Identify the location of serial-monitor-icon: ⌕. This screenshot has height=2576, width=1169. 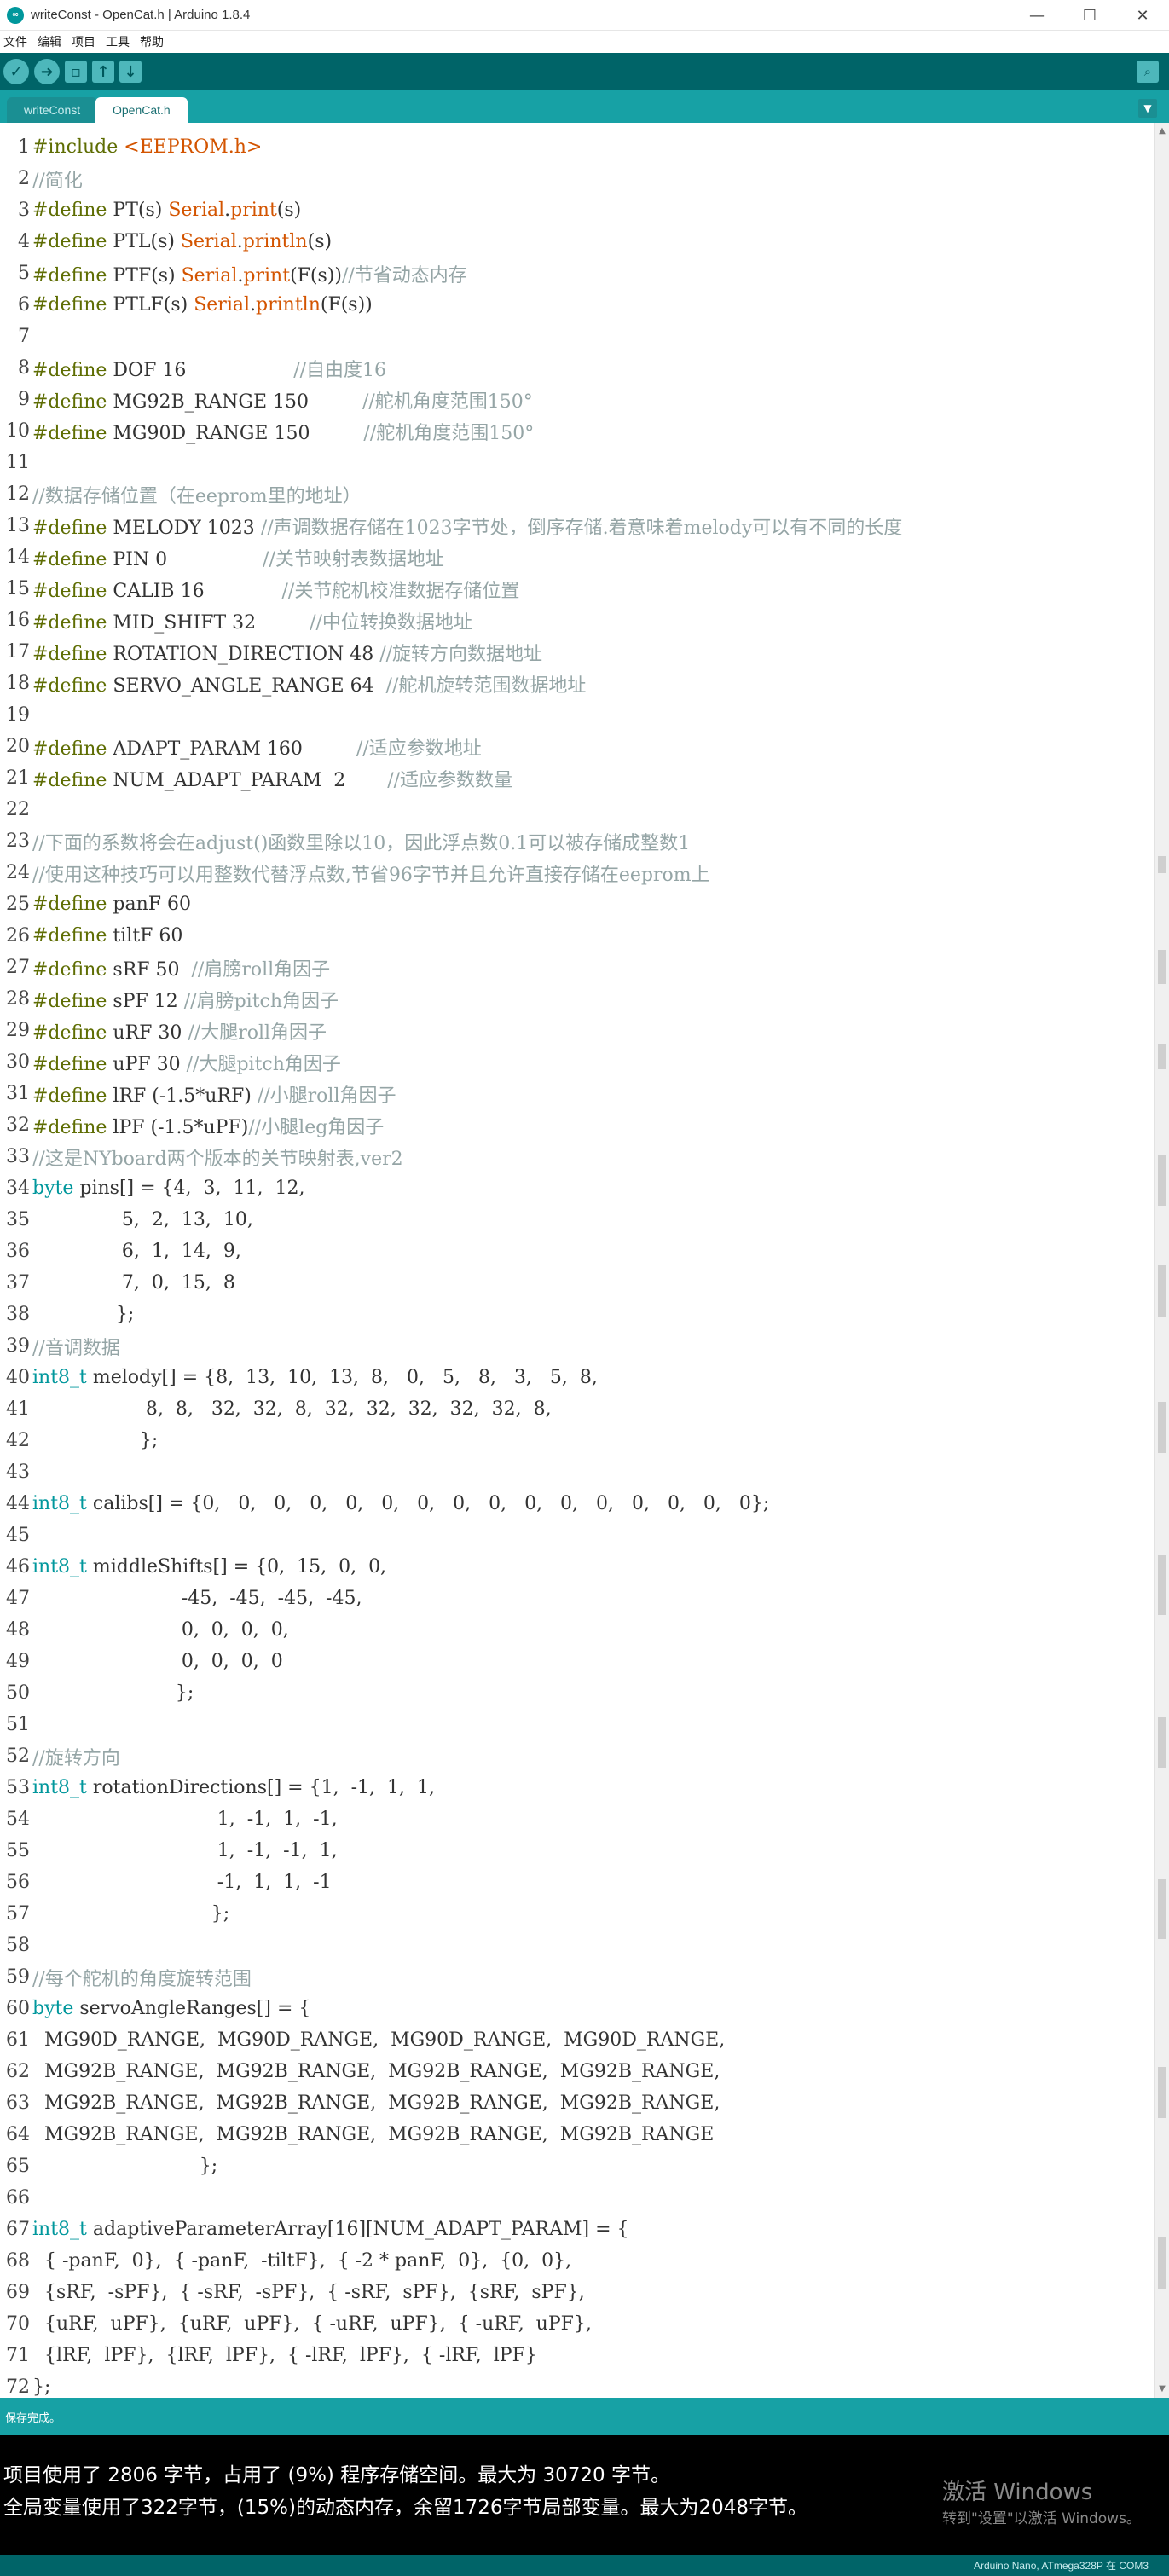
(1148, 72).